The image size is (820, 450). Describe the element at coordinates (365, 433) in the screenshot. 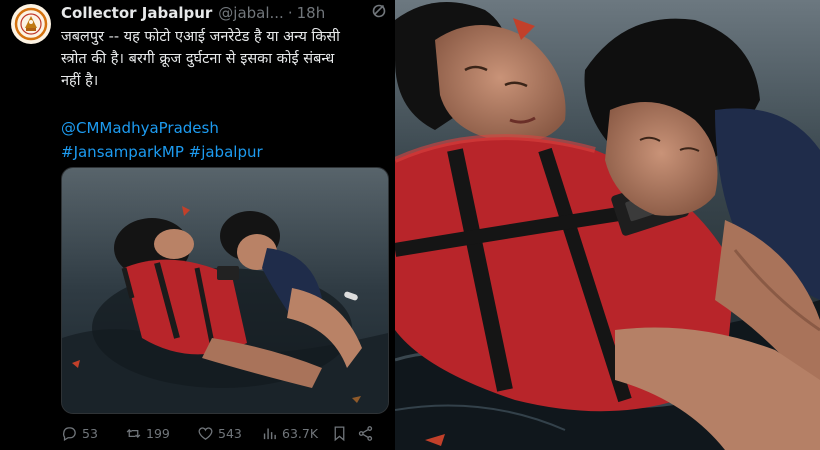

I see `share-icon` at that location.